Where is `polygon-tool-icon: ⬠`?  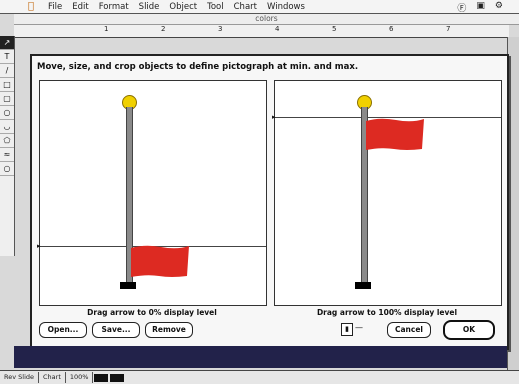 polygon-tool-icon: ⬠ is located at coordinates (7, 141).